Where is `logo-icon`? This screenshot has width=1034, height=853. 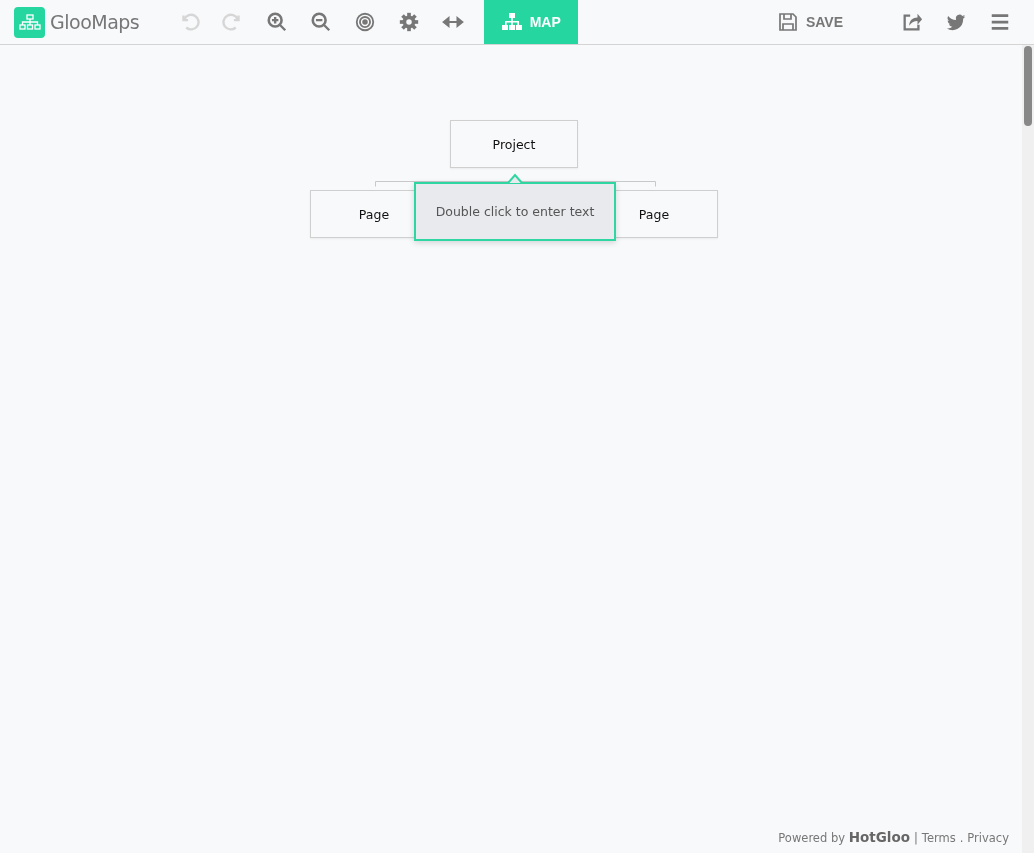 logo-icon is located at coordinates (29, 22).